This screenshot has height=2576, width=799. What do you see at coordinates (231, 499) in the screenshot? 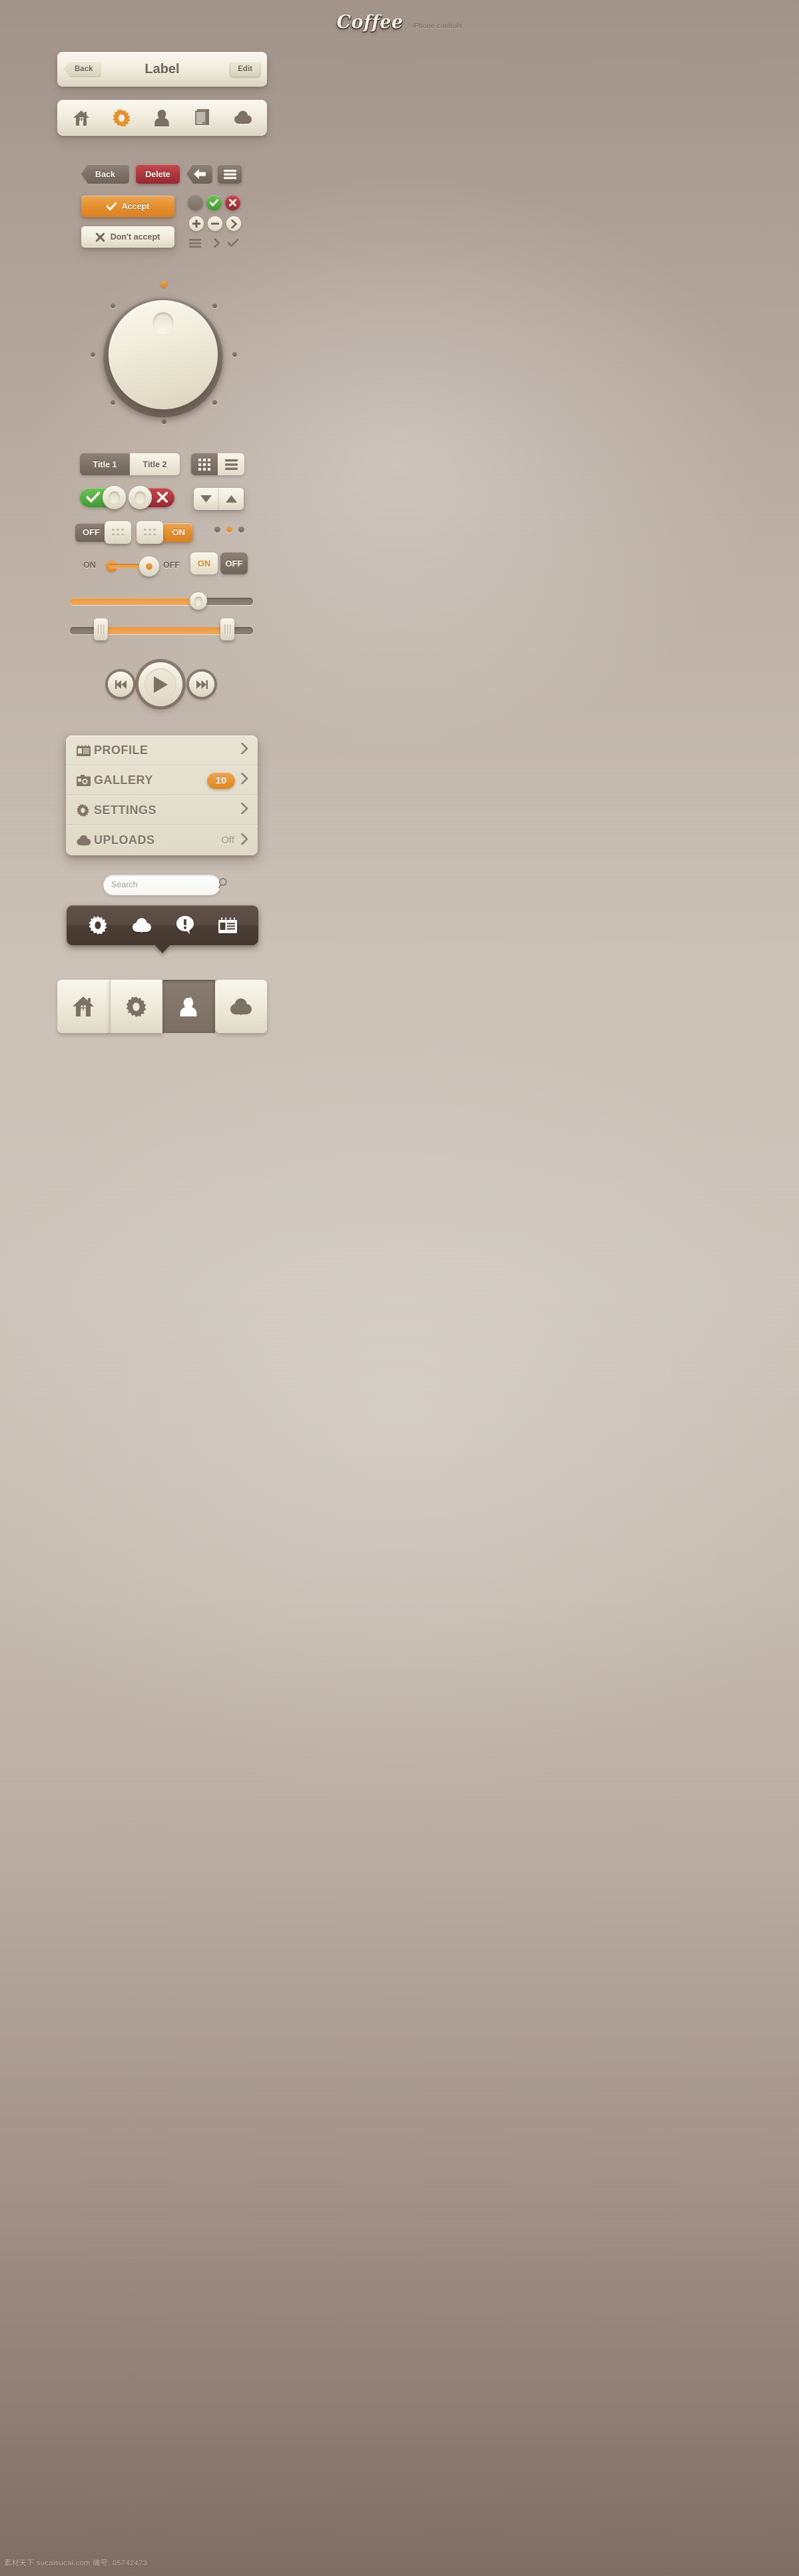
I see `triangle-up-icon` at bounding box center [231, 499].